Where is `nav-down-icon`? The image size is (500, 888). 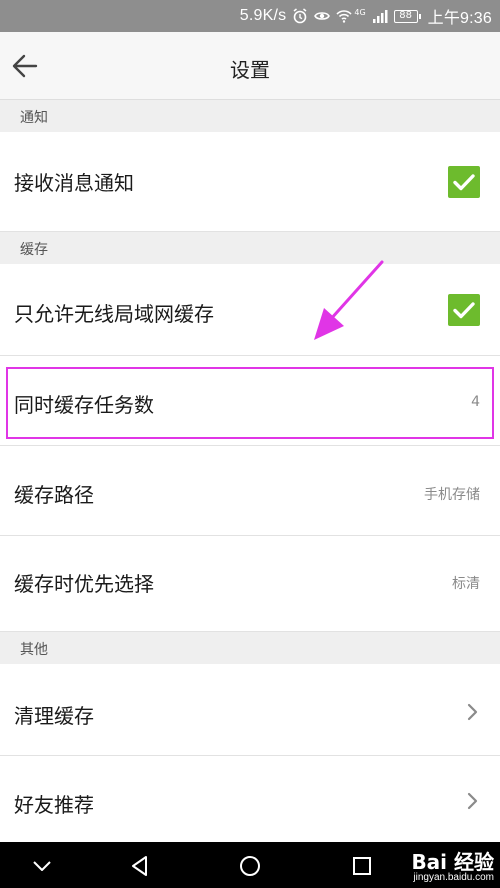
nav-down-icon is located at coordinates (42, 866).